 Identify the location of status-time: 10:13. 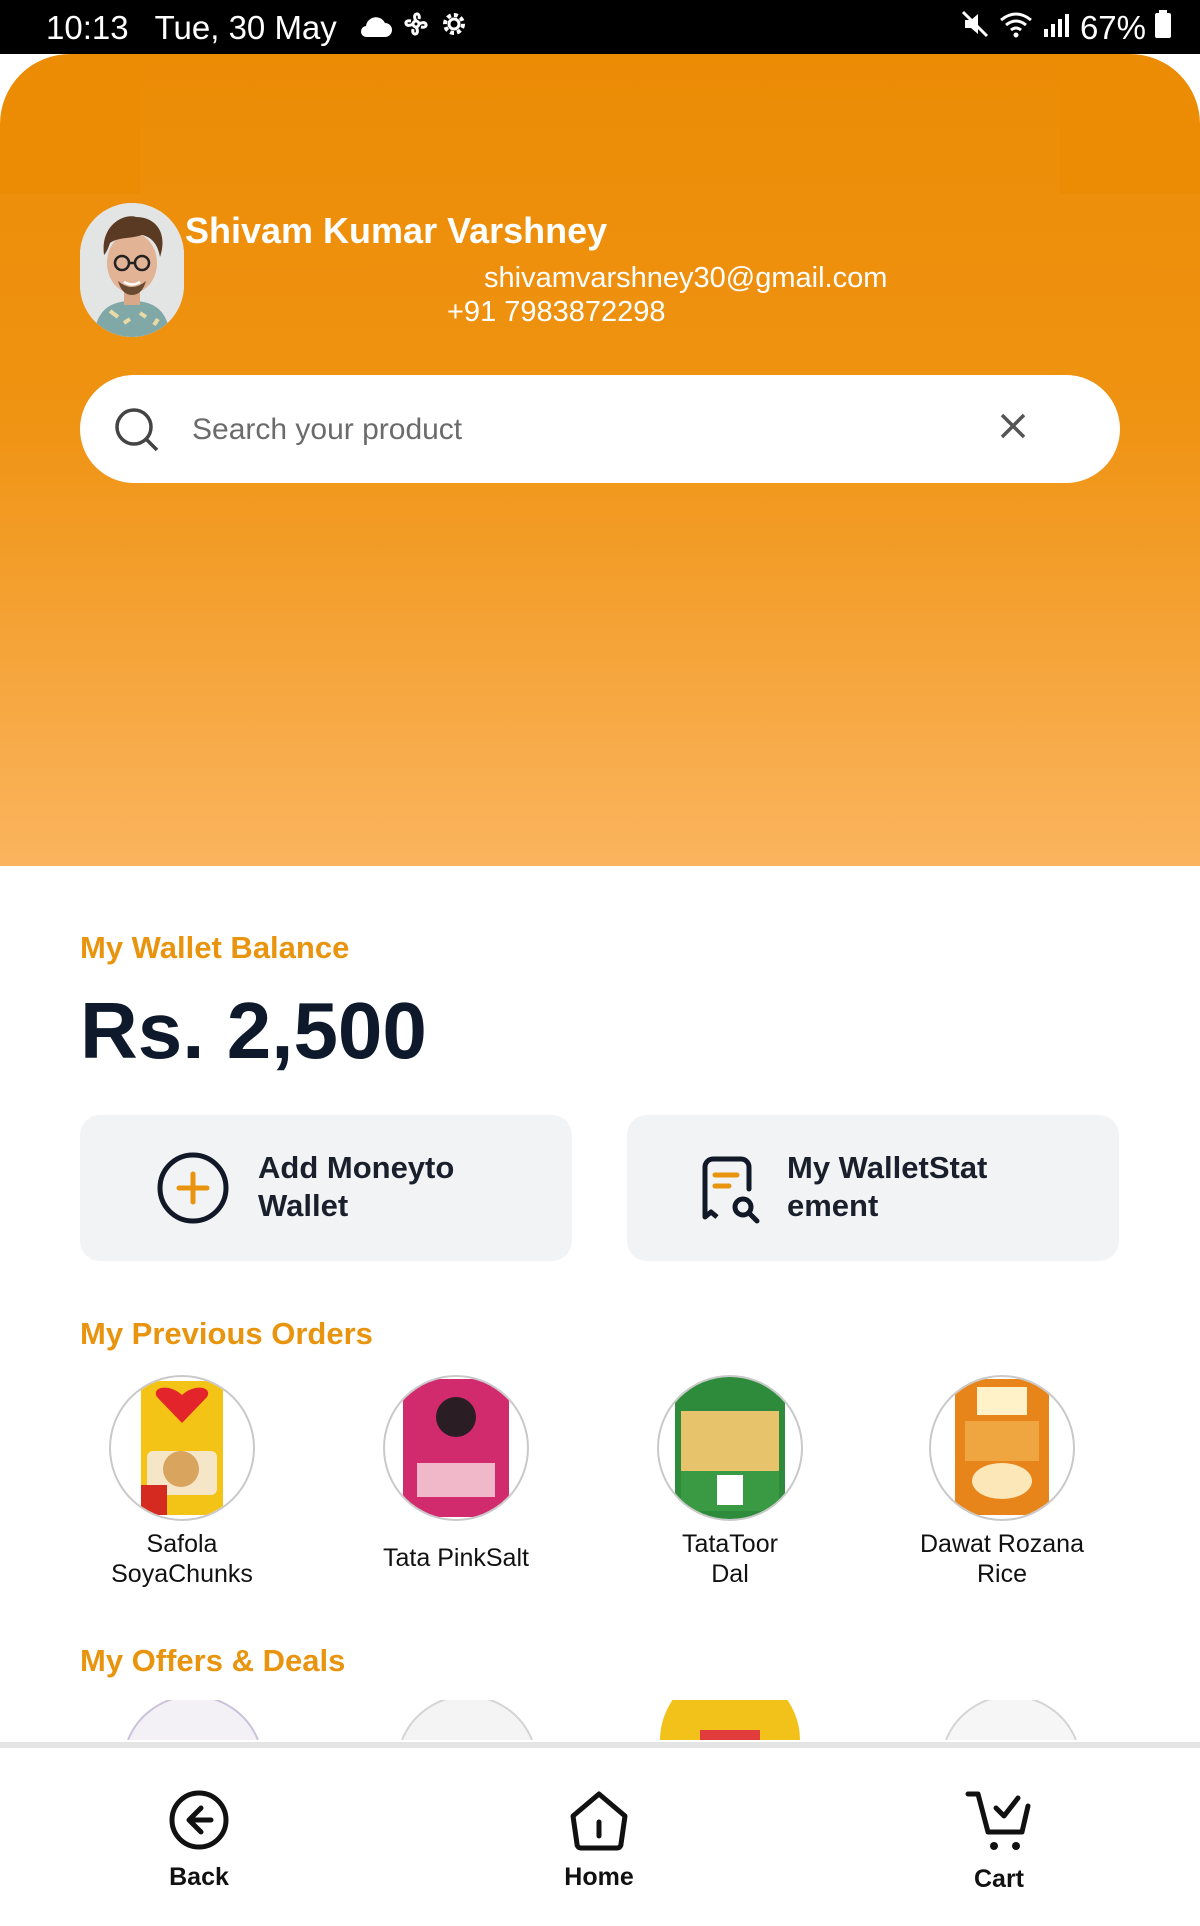
(87, 27).